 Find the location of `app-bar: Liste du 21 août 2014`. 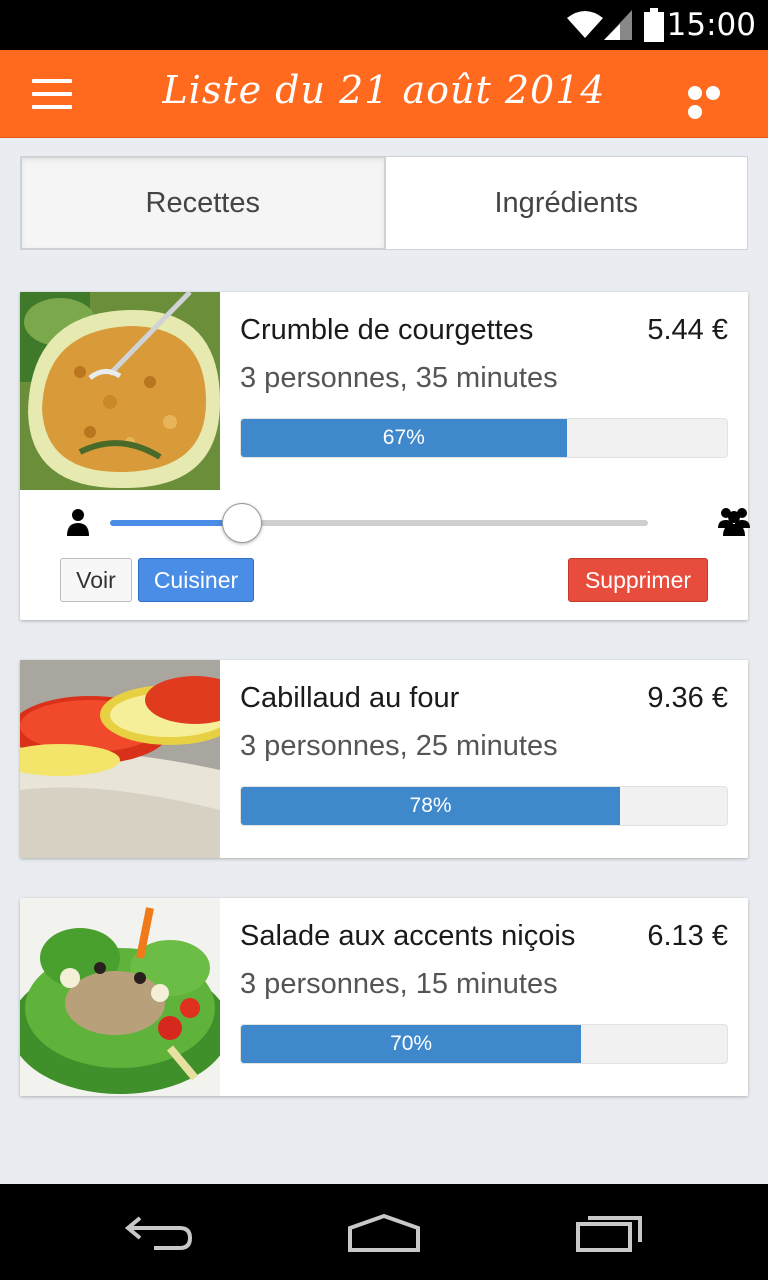

app-bar: Liste du 21 août 2014 is located at coordinates (384, 94).